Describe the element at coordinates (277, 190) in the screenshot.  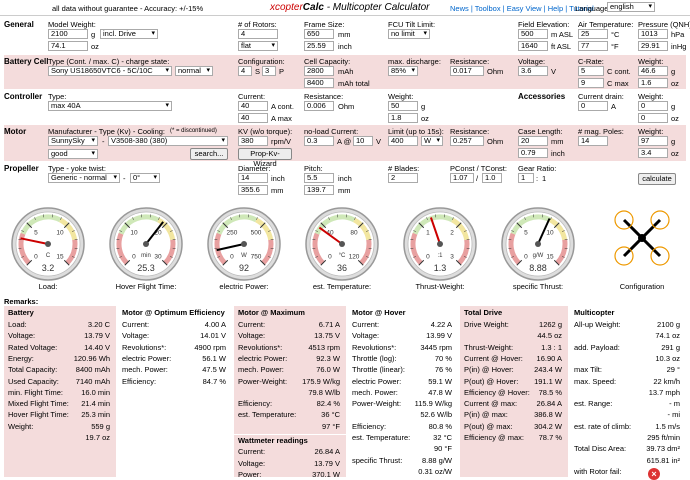
I see `unit-mm: mm` at that location.